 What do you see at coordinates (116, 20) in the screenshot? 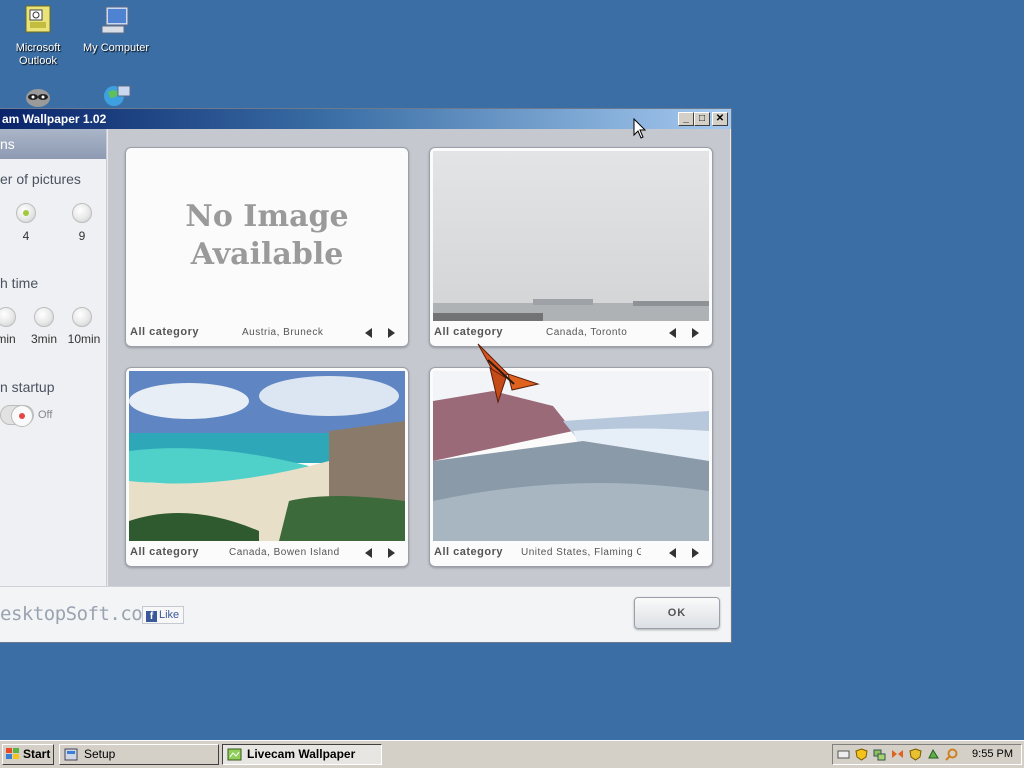
I see `computer-icon` at bounding box center [116, 20].